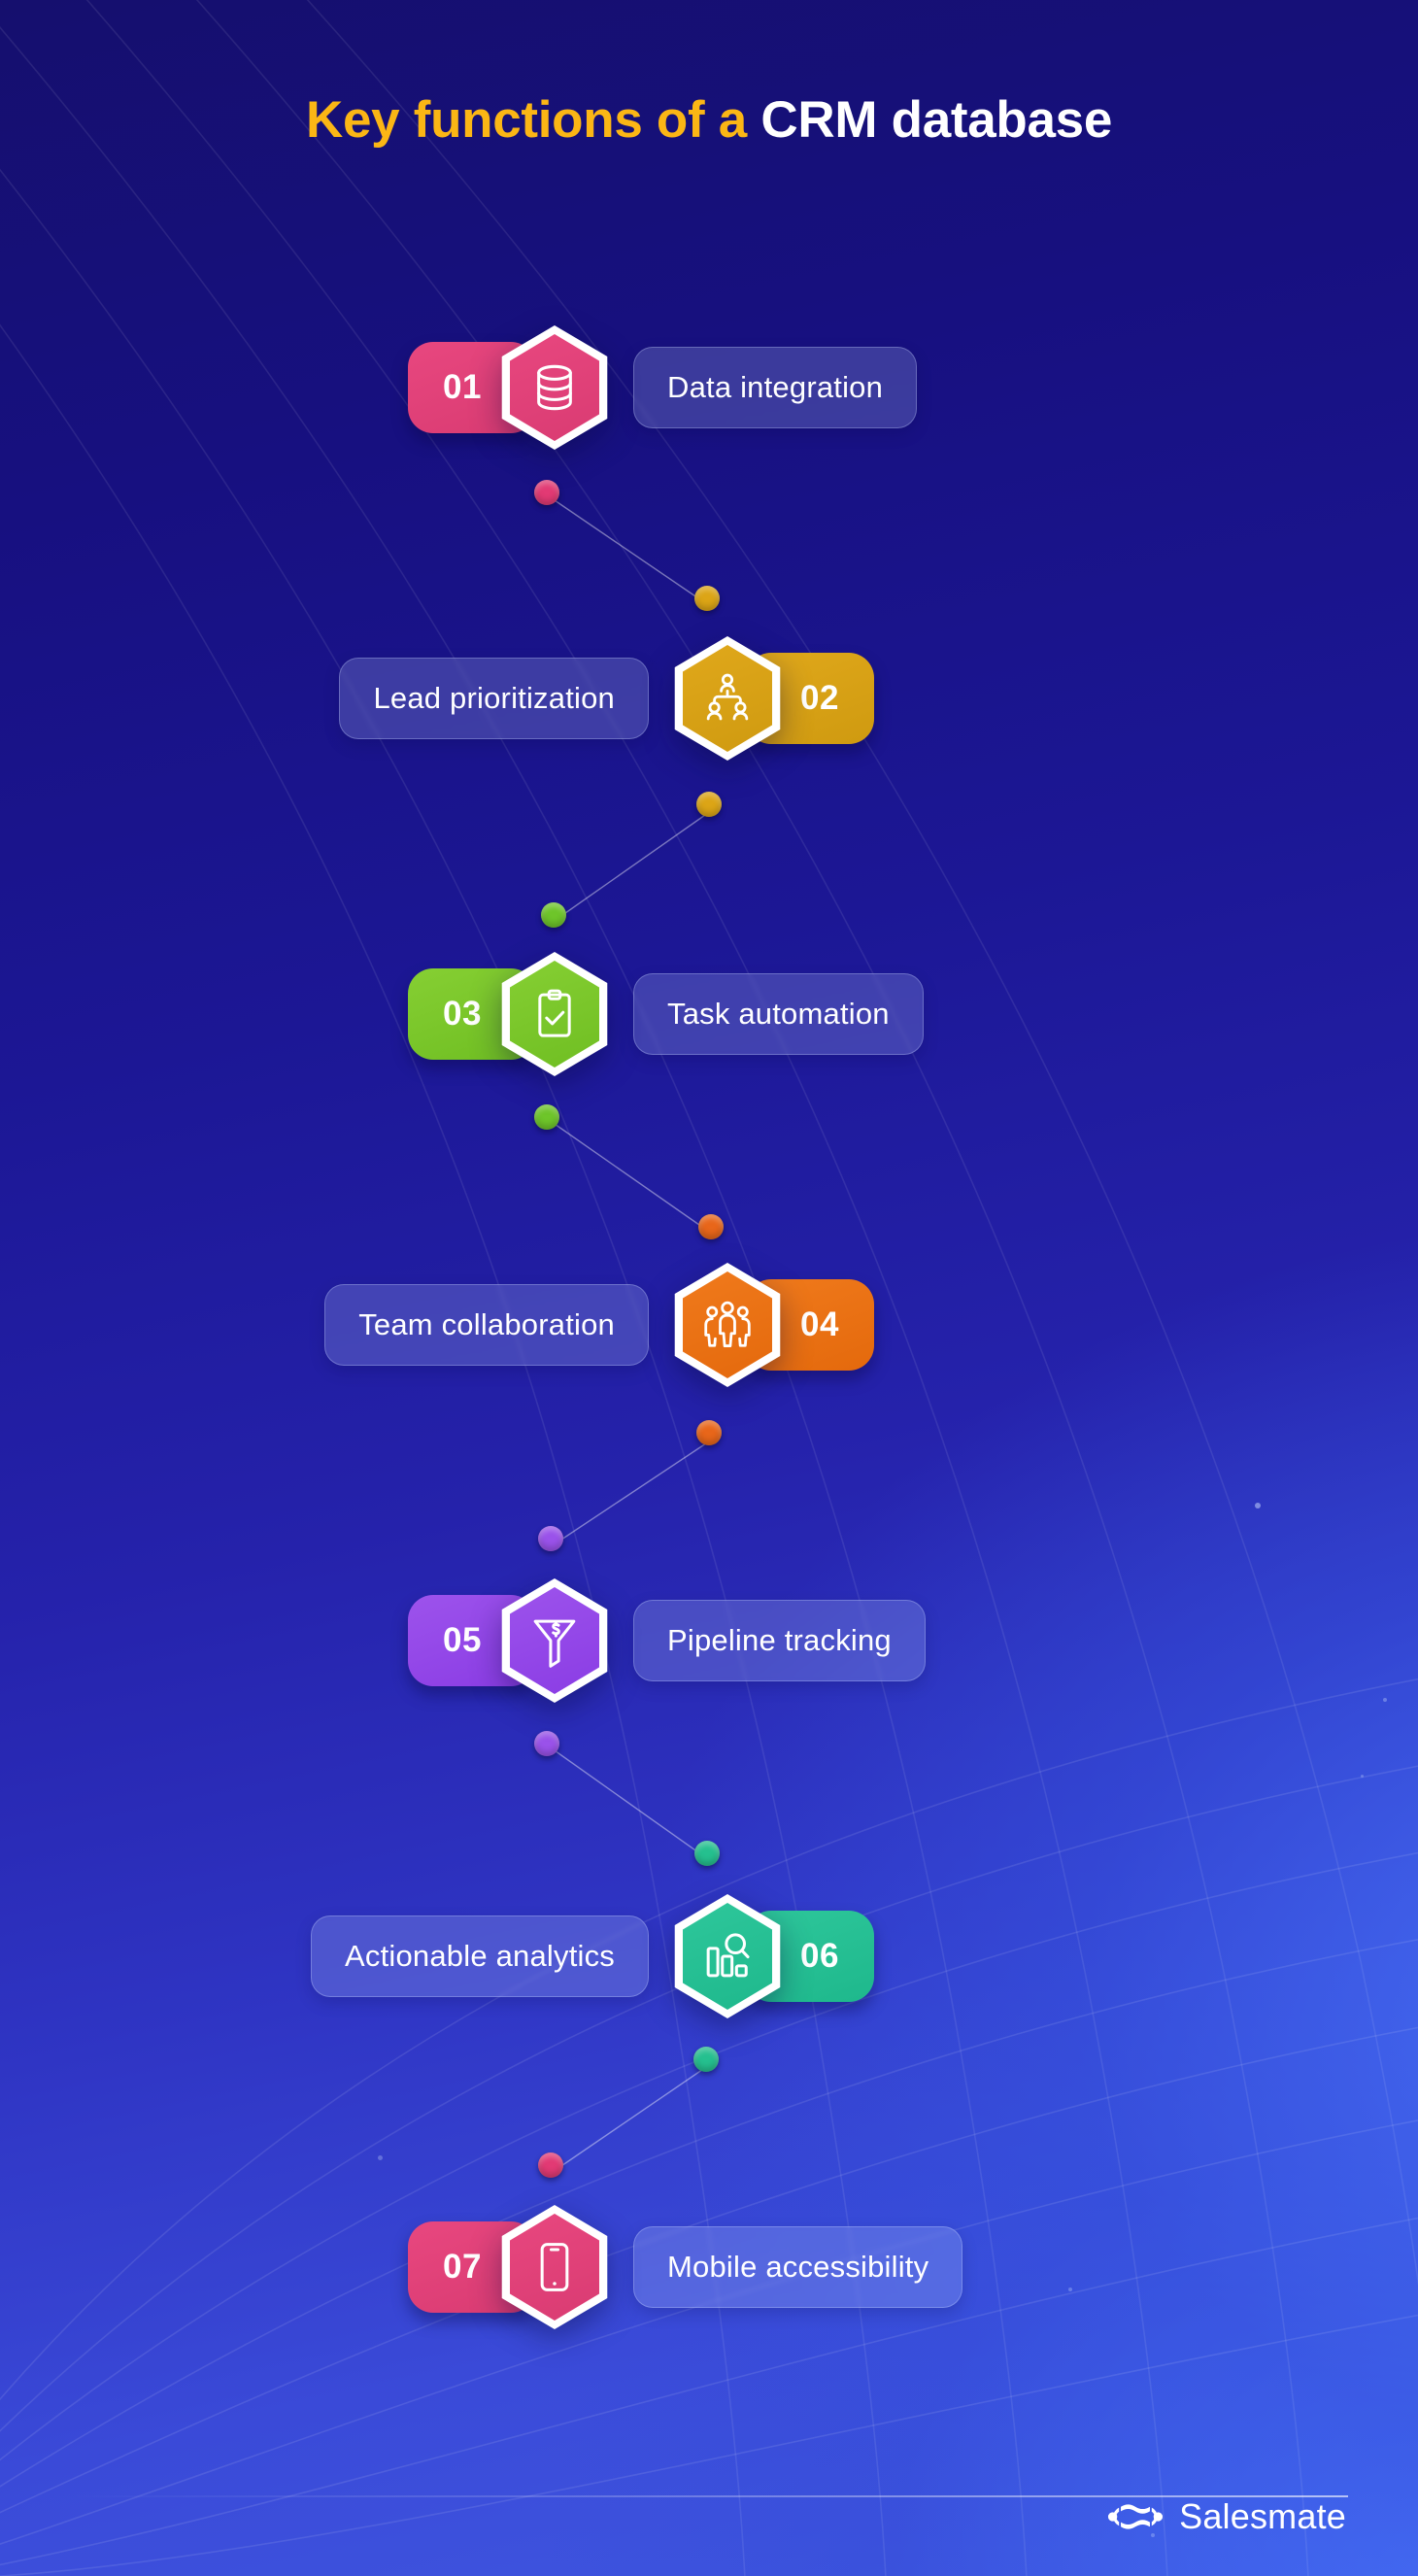 The width and height of the screenshot is (1418, 2576). I want to click on step-03: 03 Task automation, so click(666, 1014).